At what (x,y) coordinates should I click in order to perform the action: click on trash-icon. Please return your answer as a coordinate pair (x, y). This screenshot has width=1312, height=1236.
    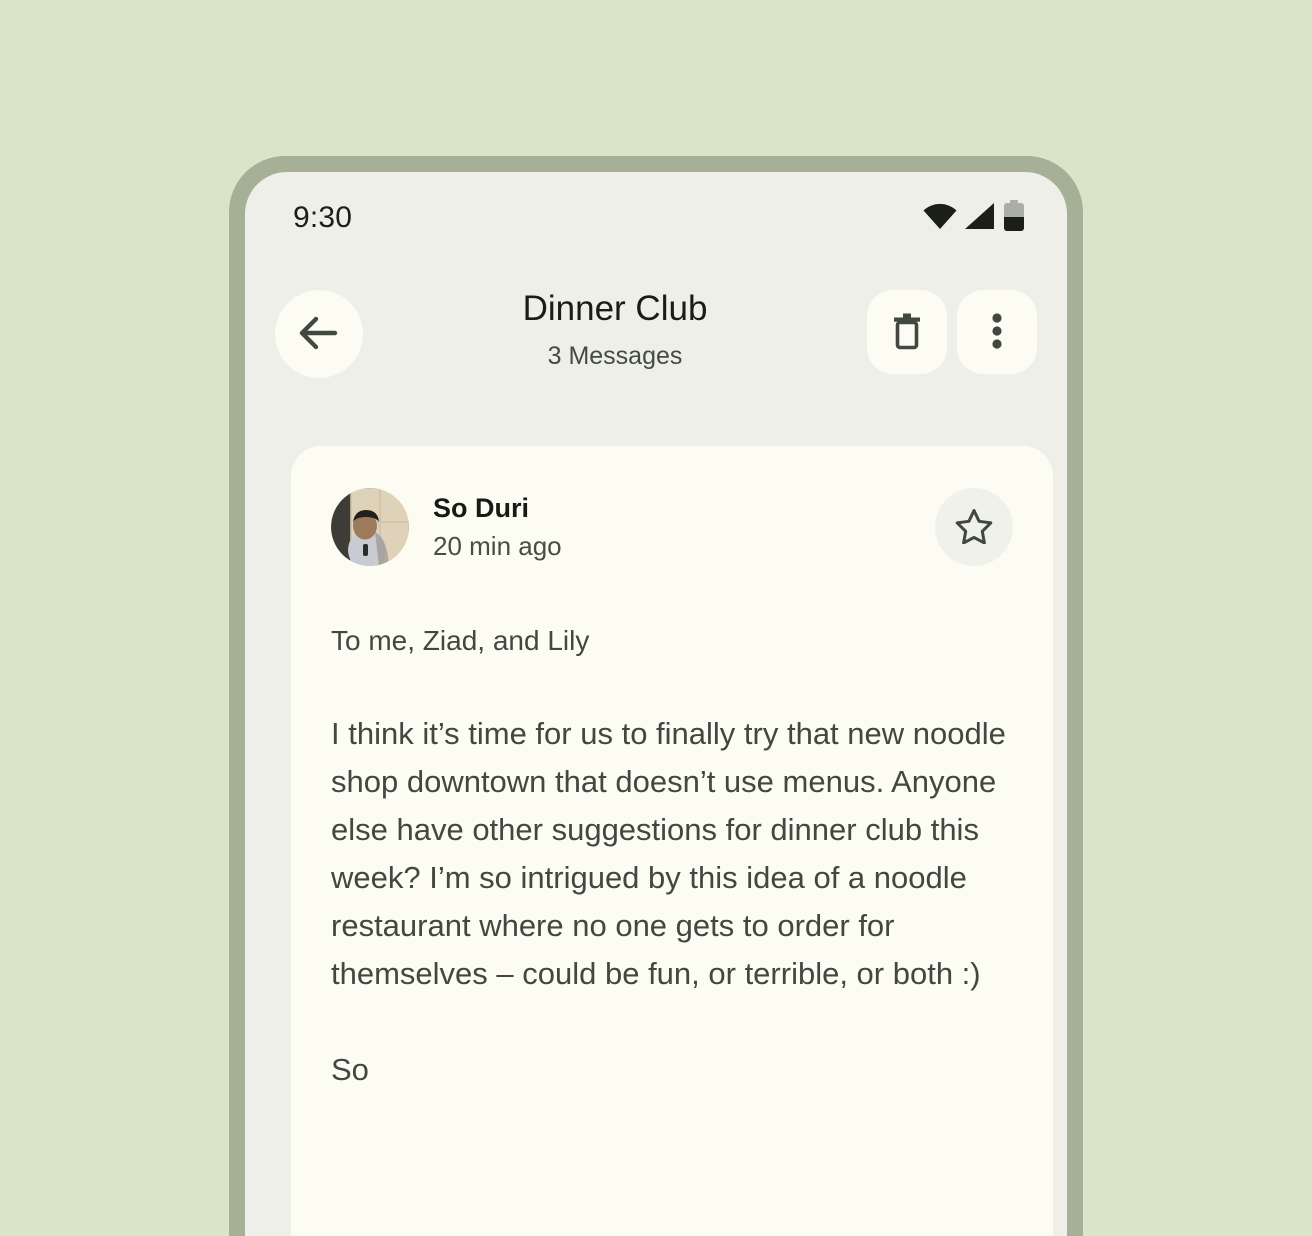
    Looking at the image, I should click on (907, 332).